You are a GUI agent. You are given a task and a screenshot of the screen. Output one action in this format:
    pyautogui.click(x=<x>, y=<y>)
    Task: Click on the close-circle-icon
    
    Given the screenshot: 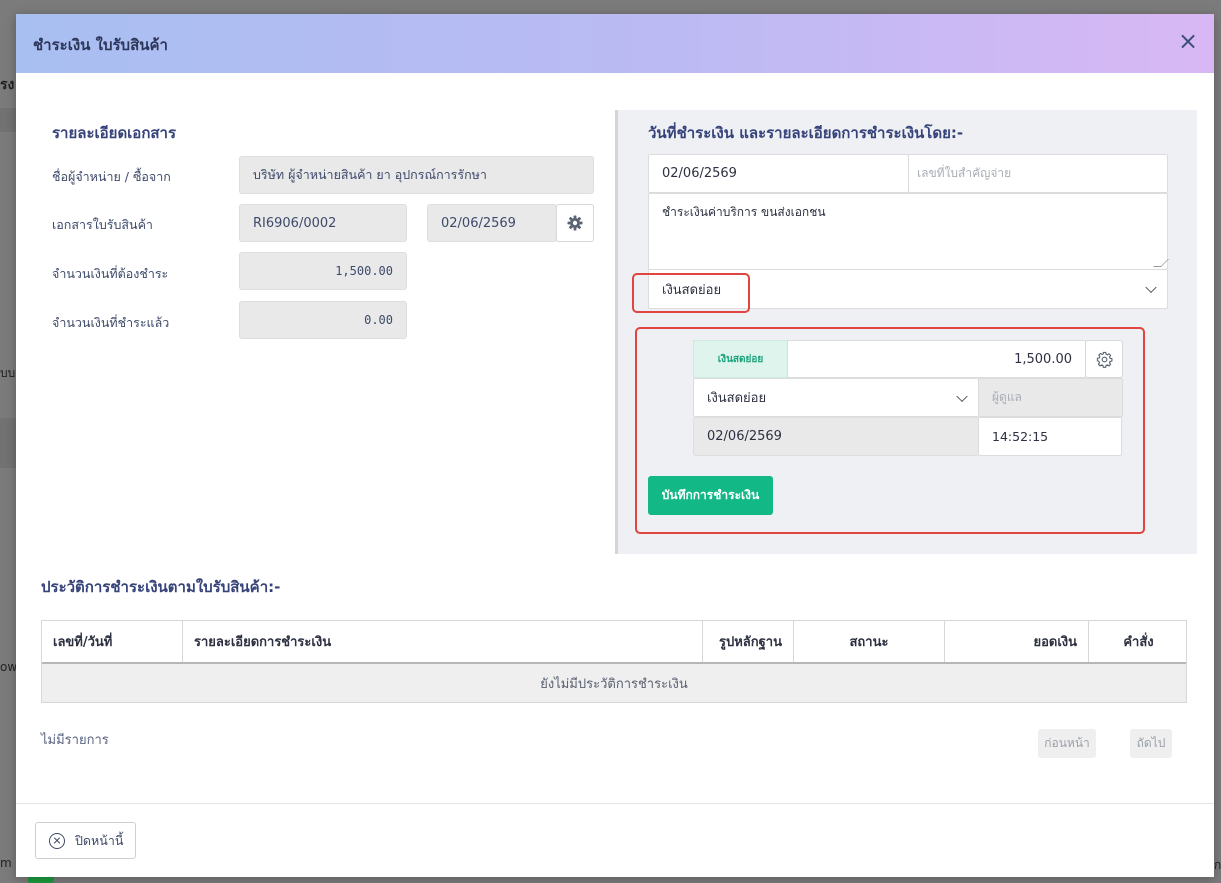 What is the action you would take?
    pyautogui.click(x=57, y=840)
    